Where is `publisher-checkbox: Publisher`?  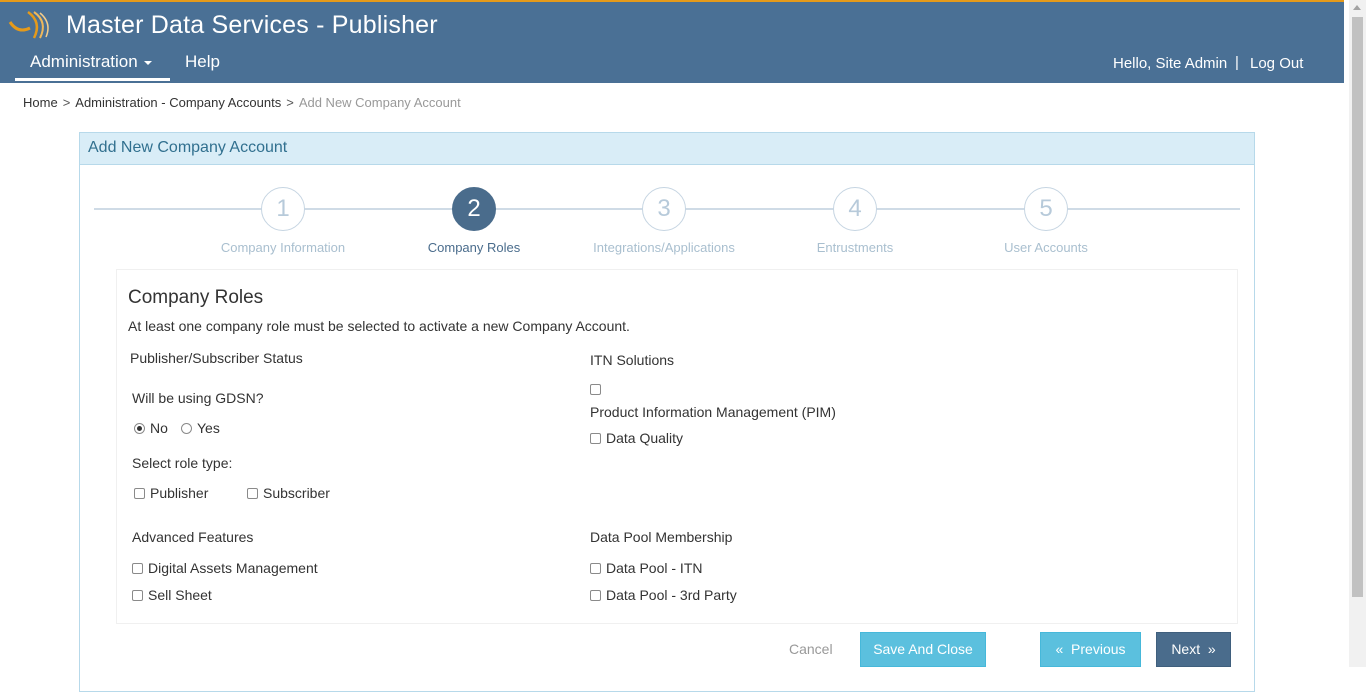
publisher-checkbox: Publisher is located at coordinates (171, 493).